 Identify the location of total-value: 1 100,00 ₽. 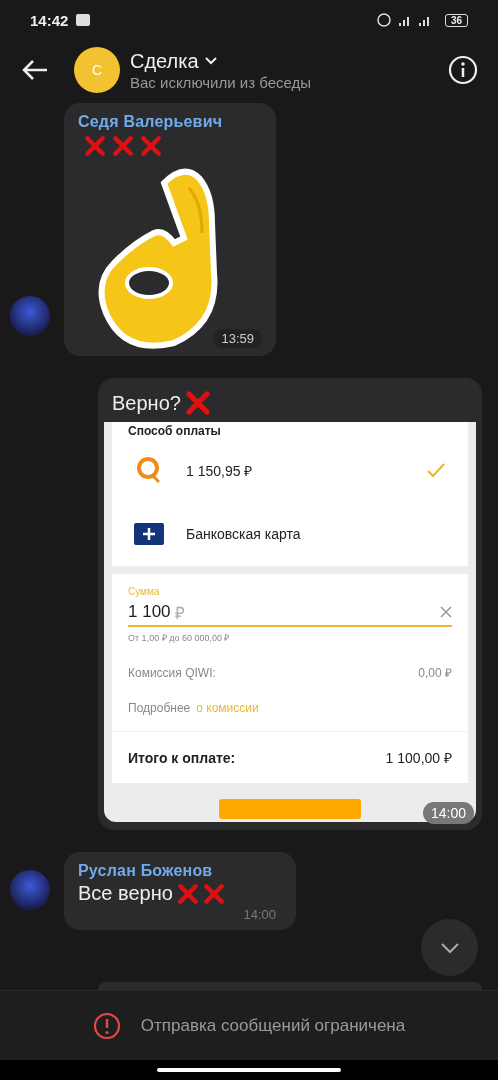
(418, 758).